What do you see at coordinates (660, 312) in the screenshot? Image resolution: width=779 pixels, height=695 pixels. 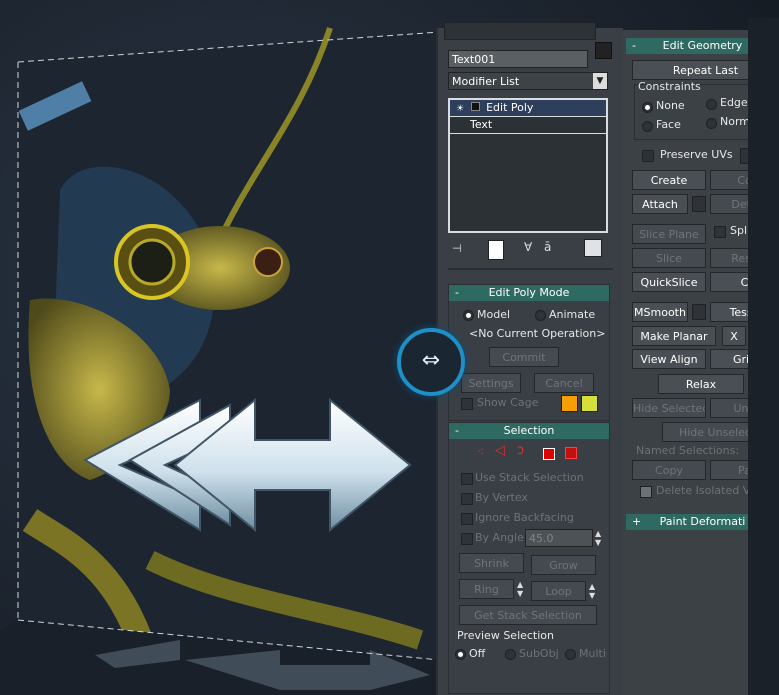 I see `msmooth-button: MSmooth` at bounding box center [660, 312].